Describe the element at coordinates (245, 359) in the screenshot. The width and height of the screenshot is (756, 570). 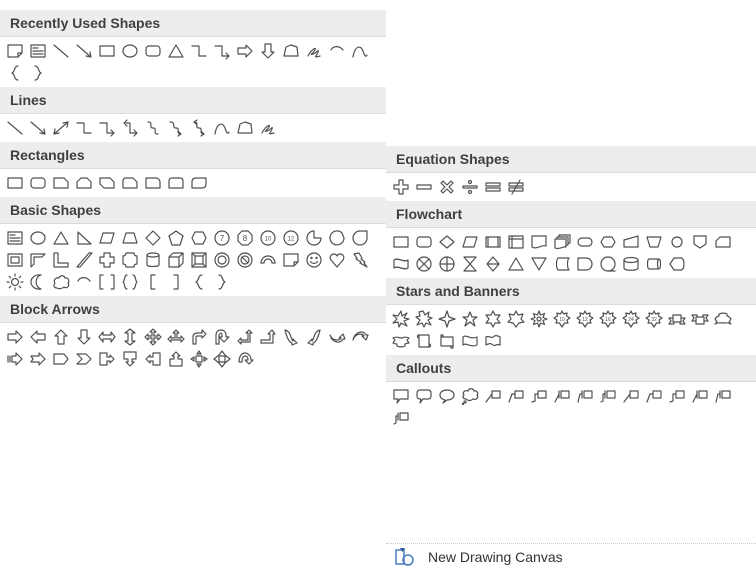
I see `circular-arrow-shape-icon` at that location.